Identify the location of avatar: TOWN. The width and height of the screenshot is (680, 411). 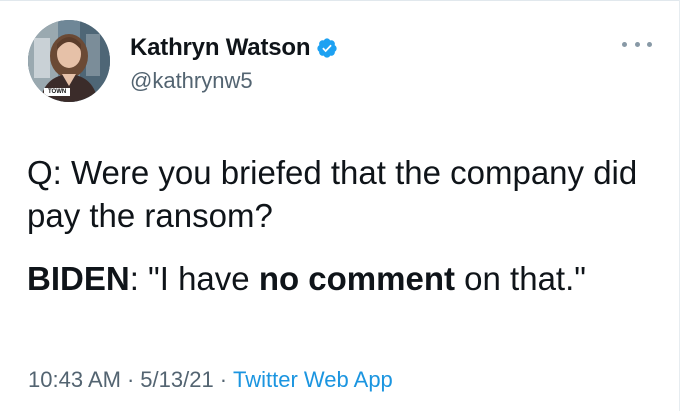
(69, 61).